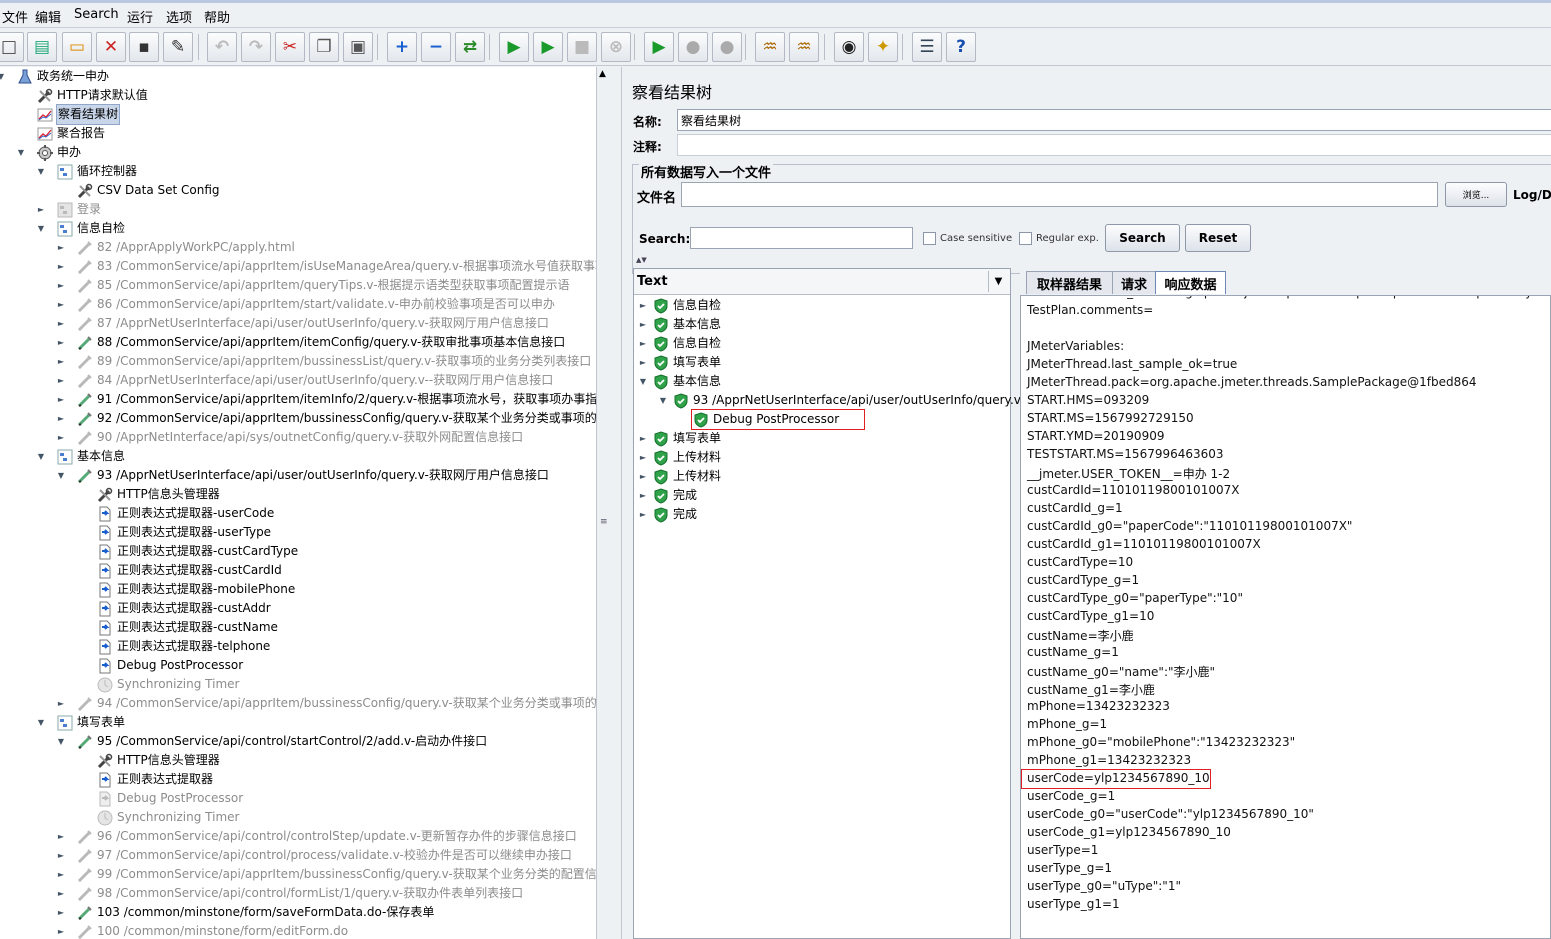  I want to click on toggle-button: ⇄, so click(470, 47).